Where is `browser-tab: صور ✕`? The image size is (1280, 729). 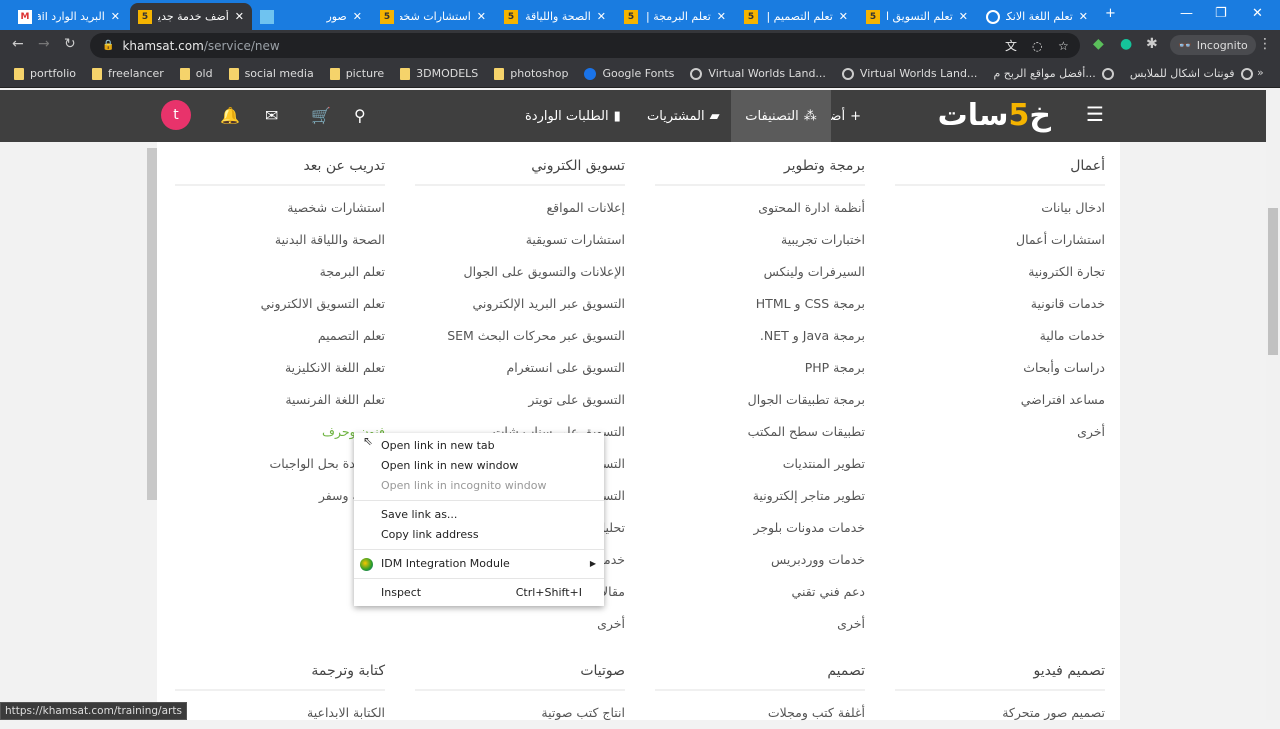 browser-tab: صور ✕ is located at coordinates (311, 16).